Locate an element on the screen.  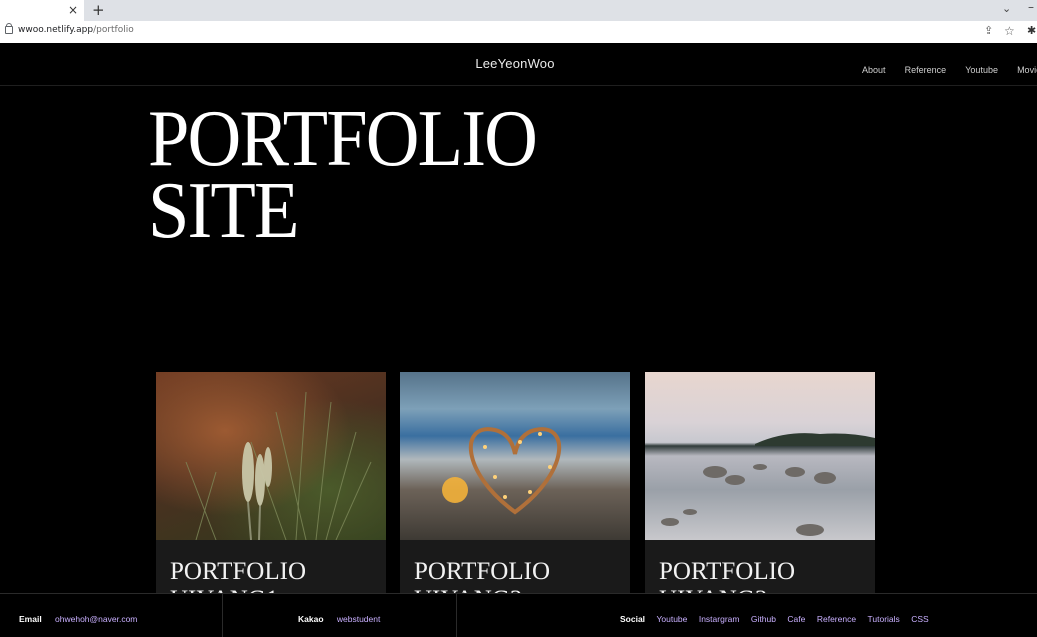
card-title: PORTFOLIO UIYANG2 is located at coordinates (482, 576).